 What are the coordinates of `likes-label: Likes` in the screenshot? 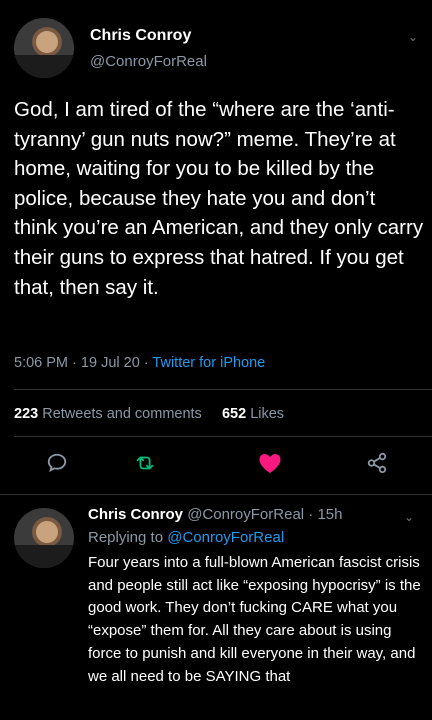 It's located at (267, 414).